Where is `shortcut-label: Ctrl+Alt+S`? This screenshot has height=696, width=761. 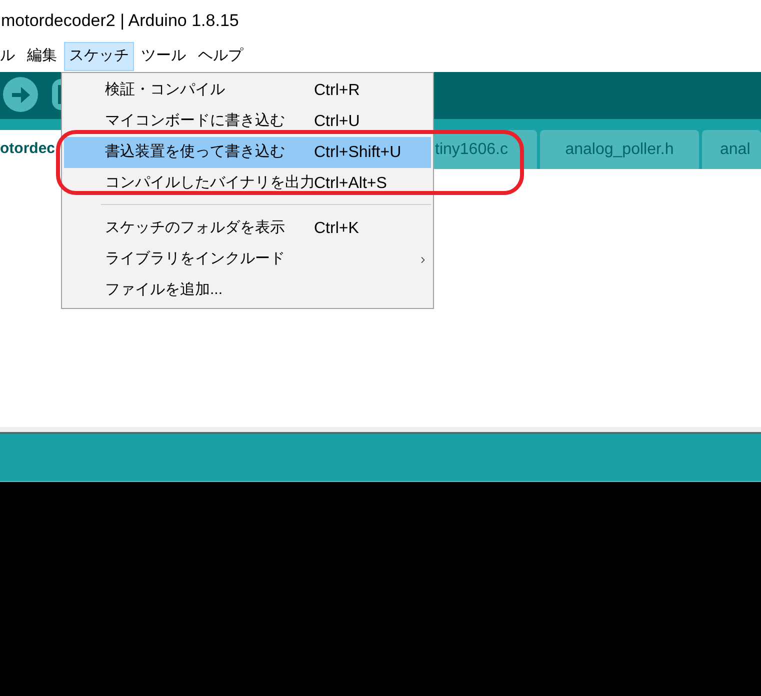
shortcut-label: Ctrl+Alt+S is located at coordinates (350, 184).